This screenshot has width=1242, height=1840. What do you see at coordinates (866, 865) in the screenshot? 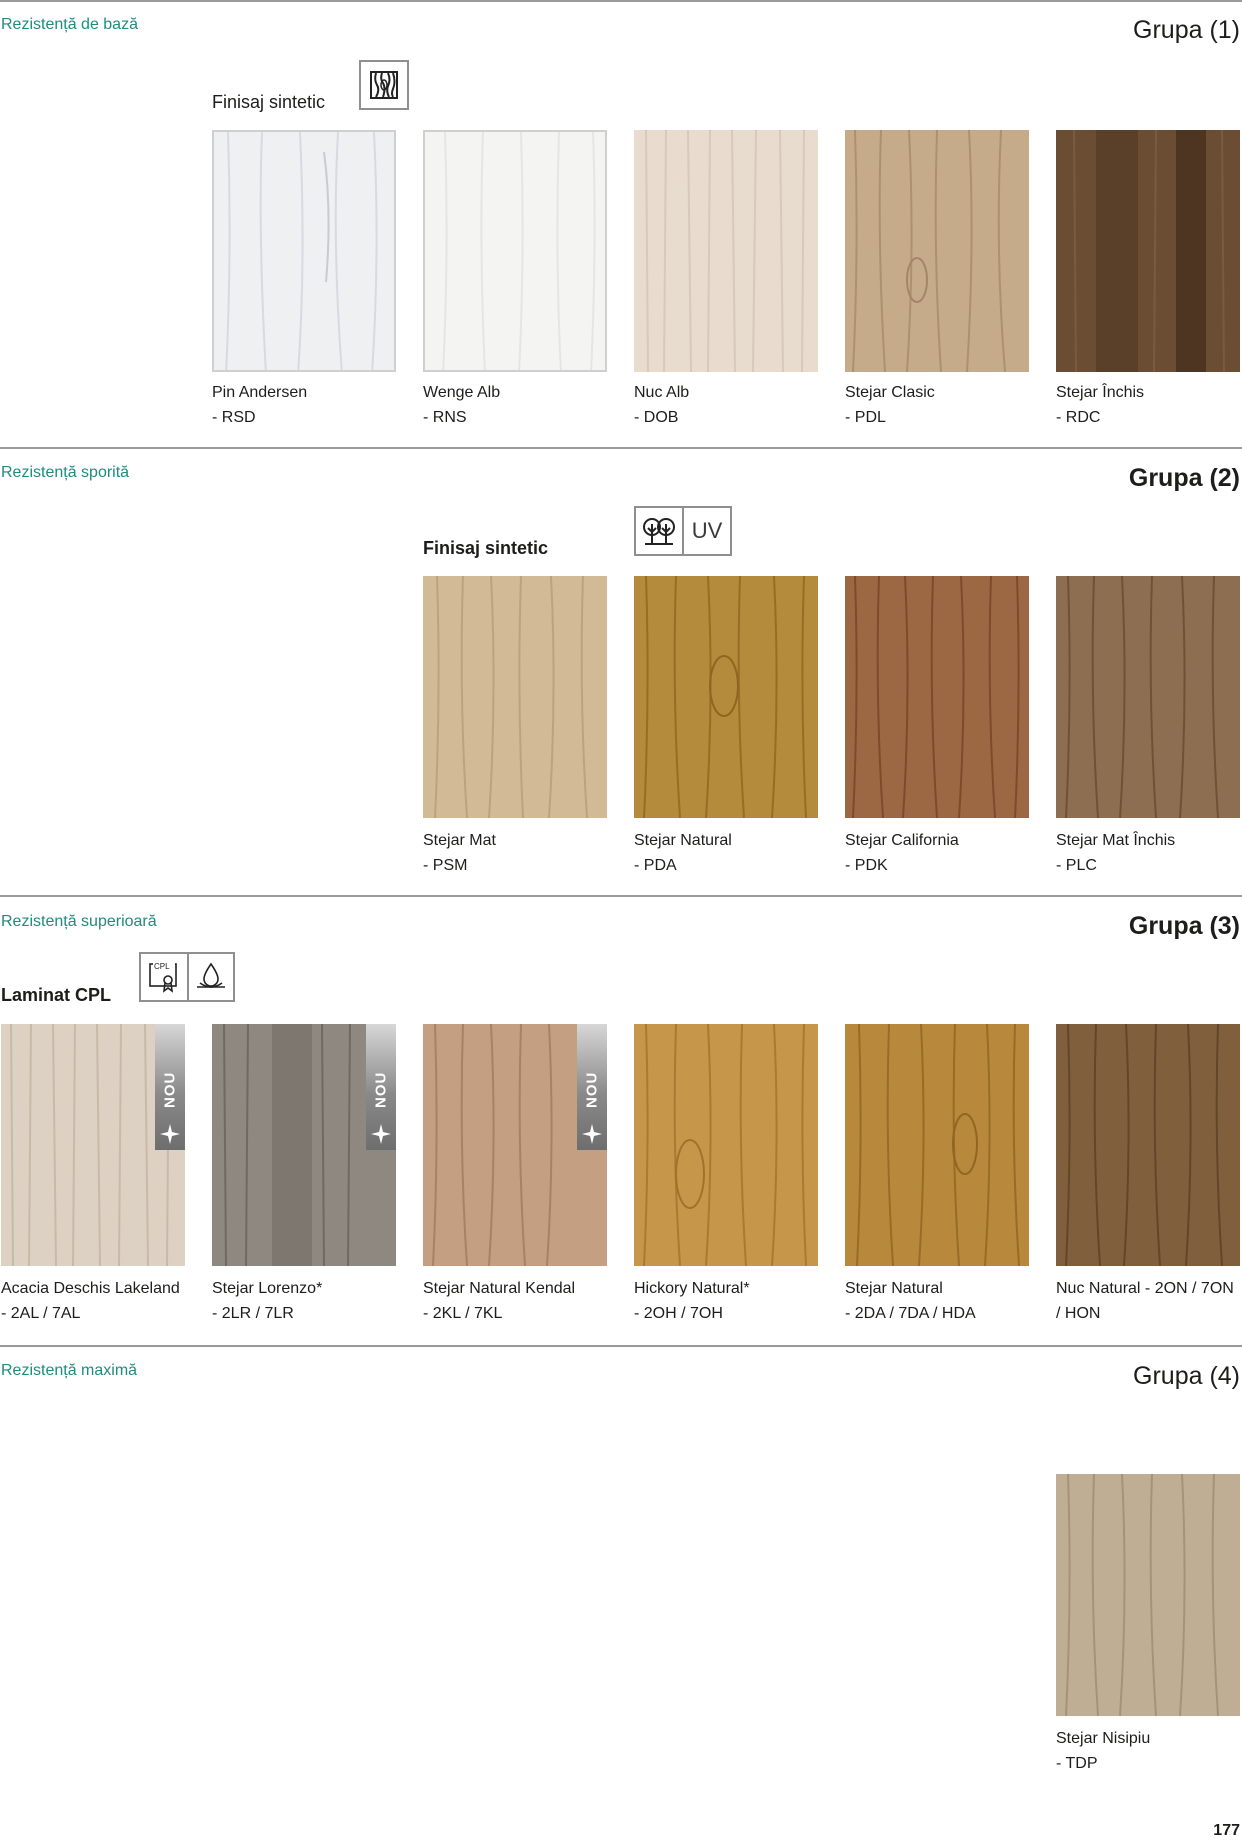
I see `swatch-code: - PDK` at bounding box center [866, 865].